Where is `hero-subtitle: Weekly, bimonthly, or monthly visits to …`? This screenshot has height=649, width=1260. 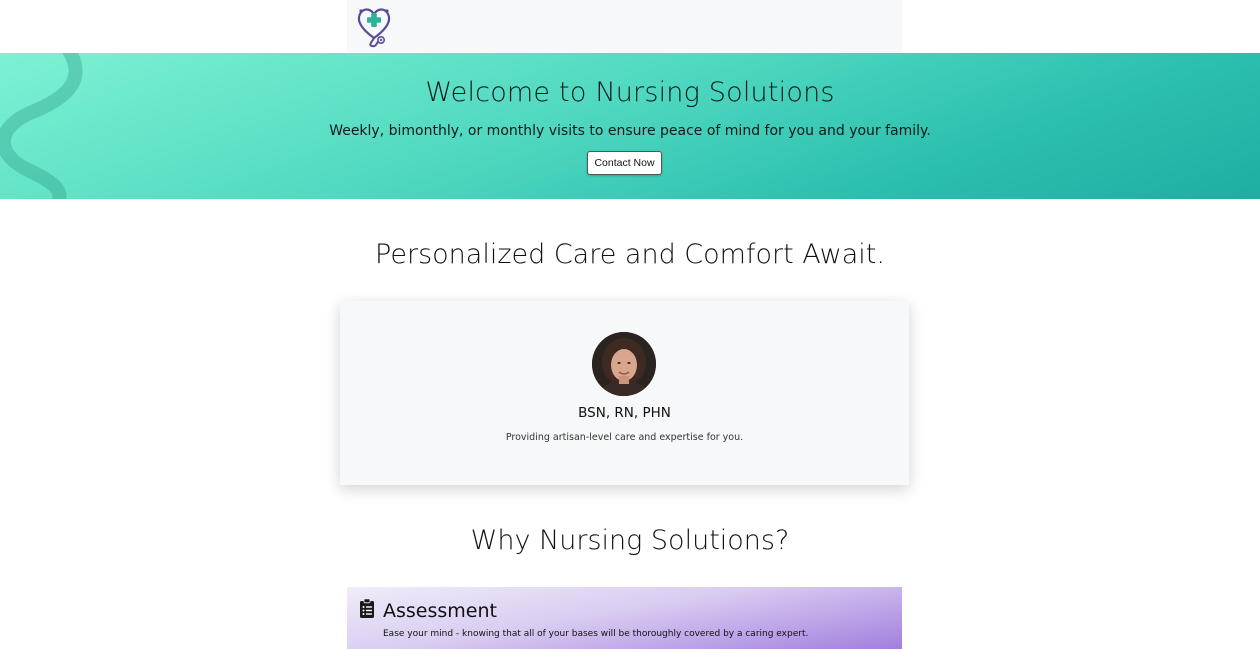
hero-subtitle: Weekly, bimonthly, or monthly visits to … is located at coordinates (630, 131).